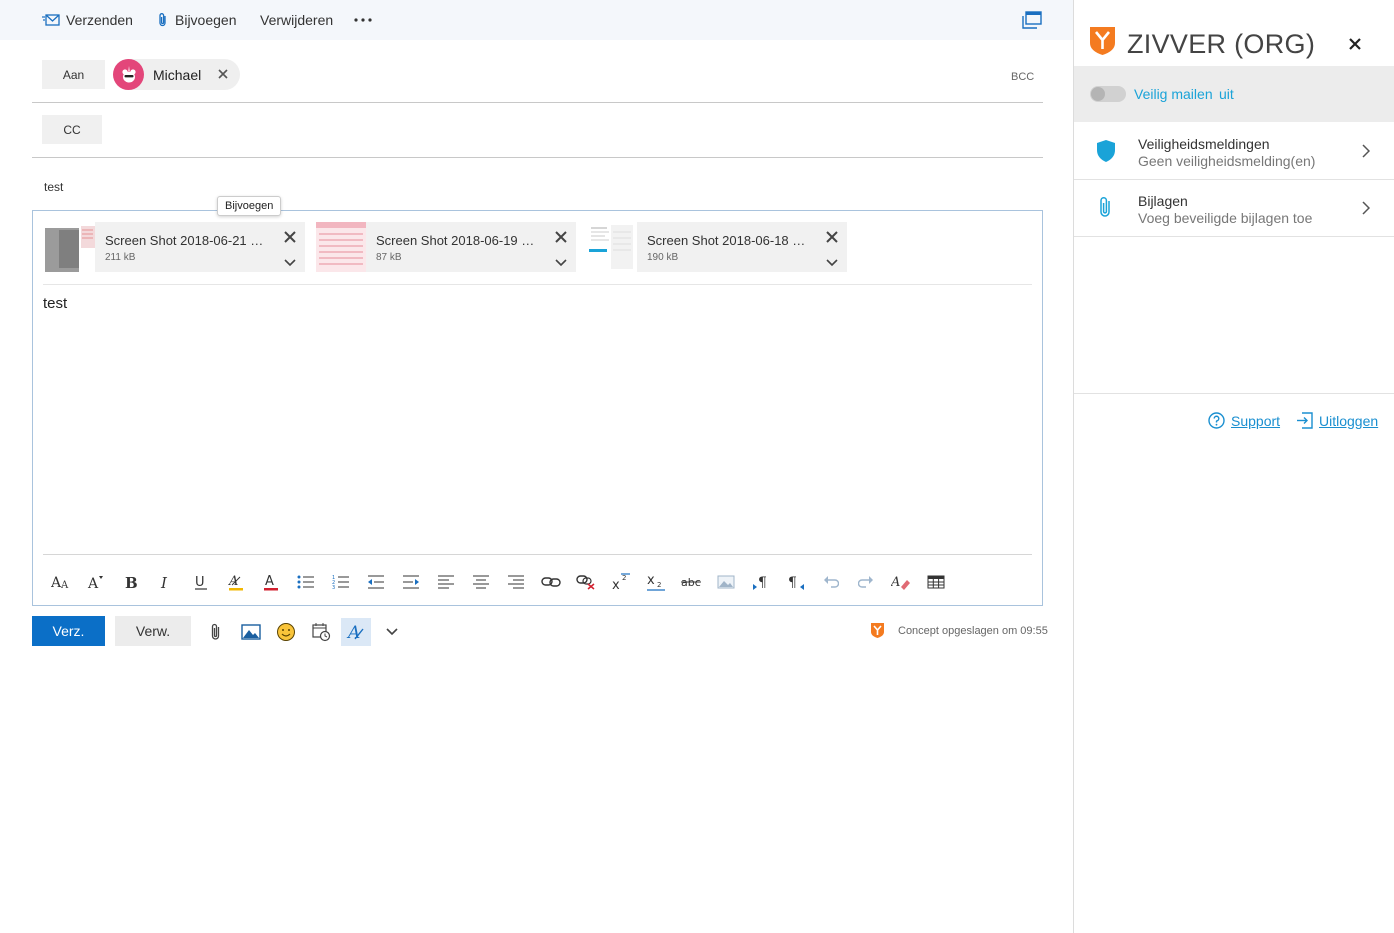  I want to click on to-button: Aan, so click(73, 74).